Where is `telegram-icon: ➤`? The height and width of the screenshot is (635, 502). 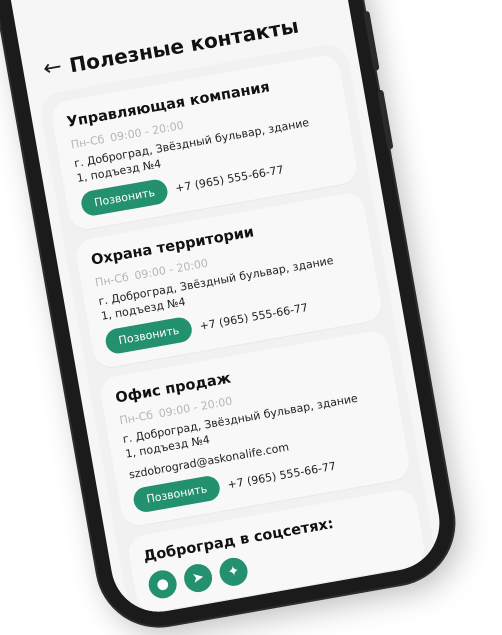
telegram-icon: ➤ is located at coordinates (198, 578).